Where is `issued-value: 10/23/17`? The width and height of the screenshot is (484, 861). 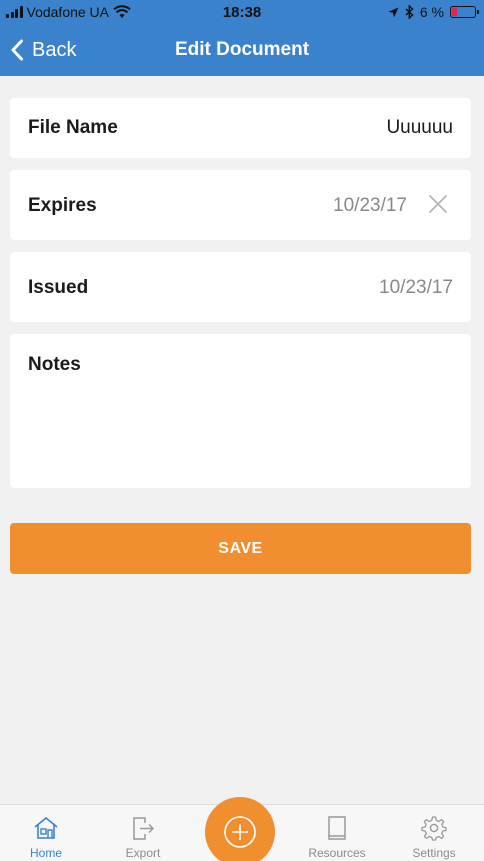 issued-value: 10/23/17 is located at coordinates (416, 288).